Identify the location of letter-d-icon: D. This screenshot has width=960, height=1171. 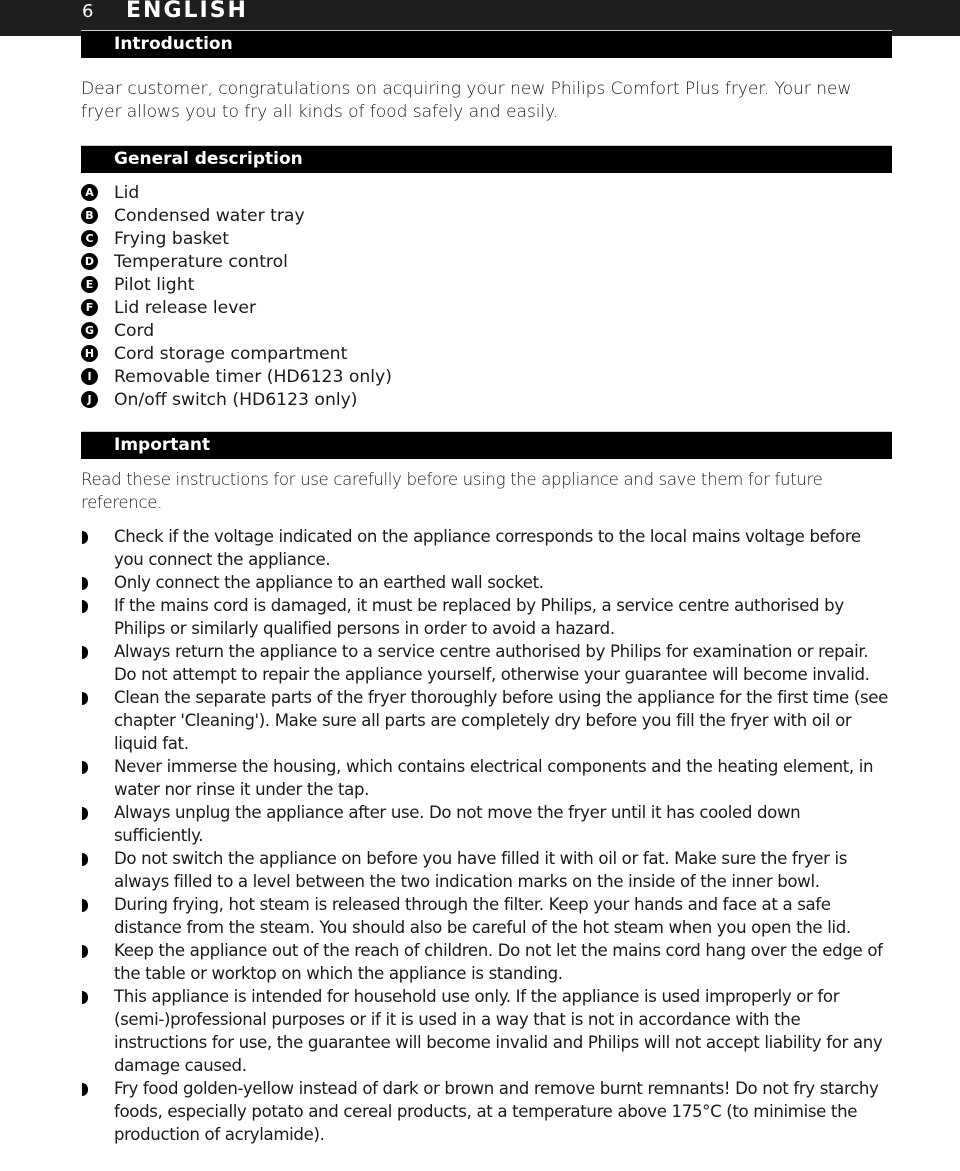
(89, 261).